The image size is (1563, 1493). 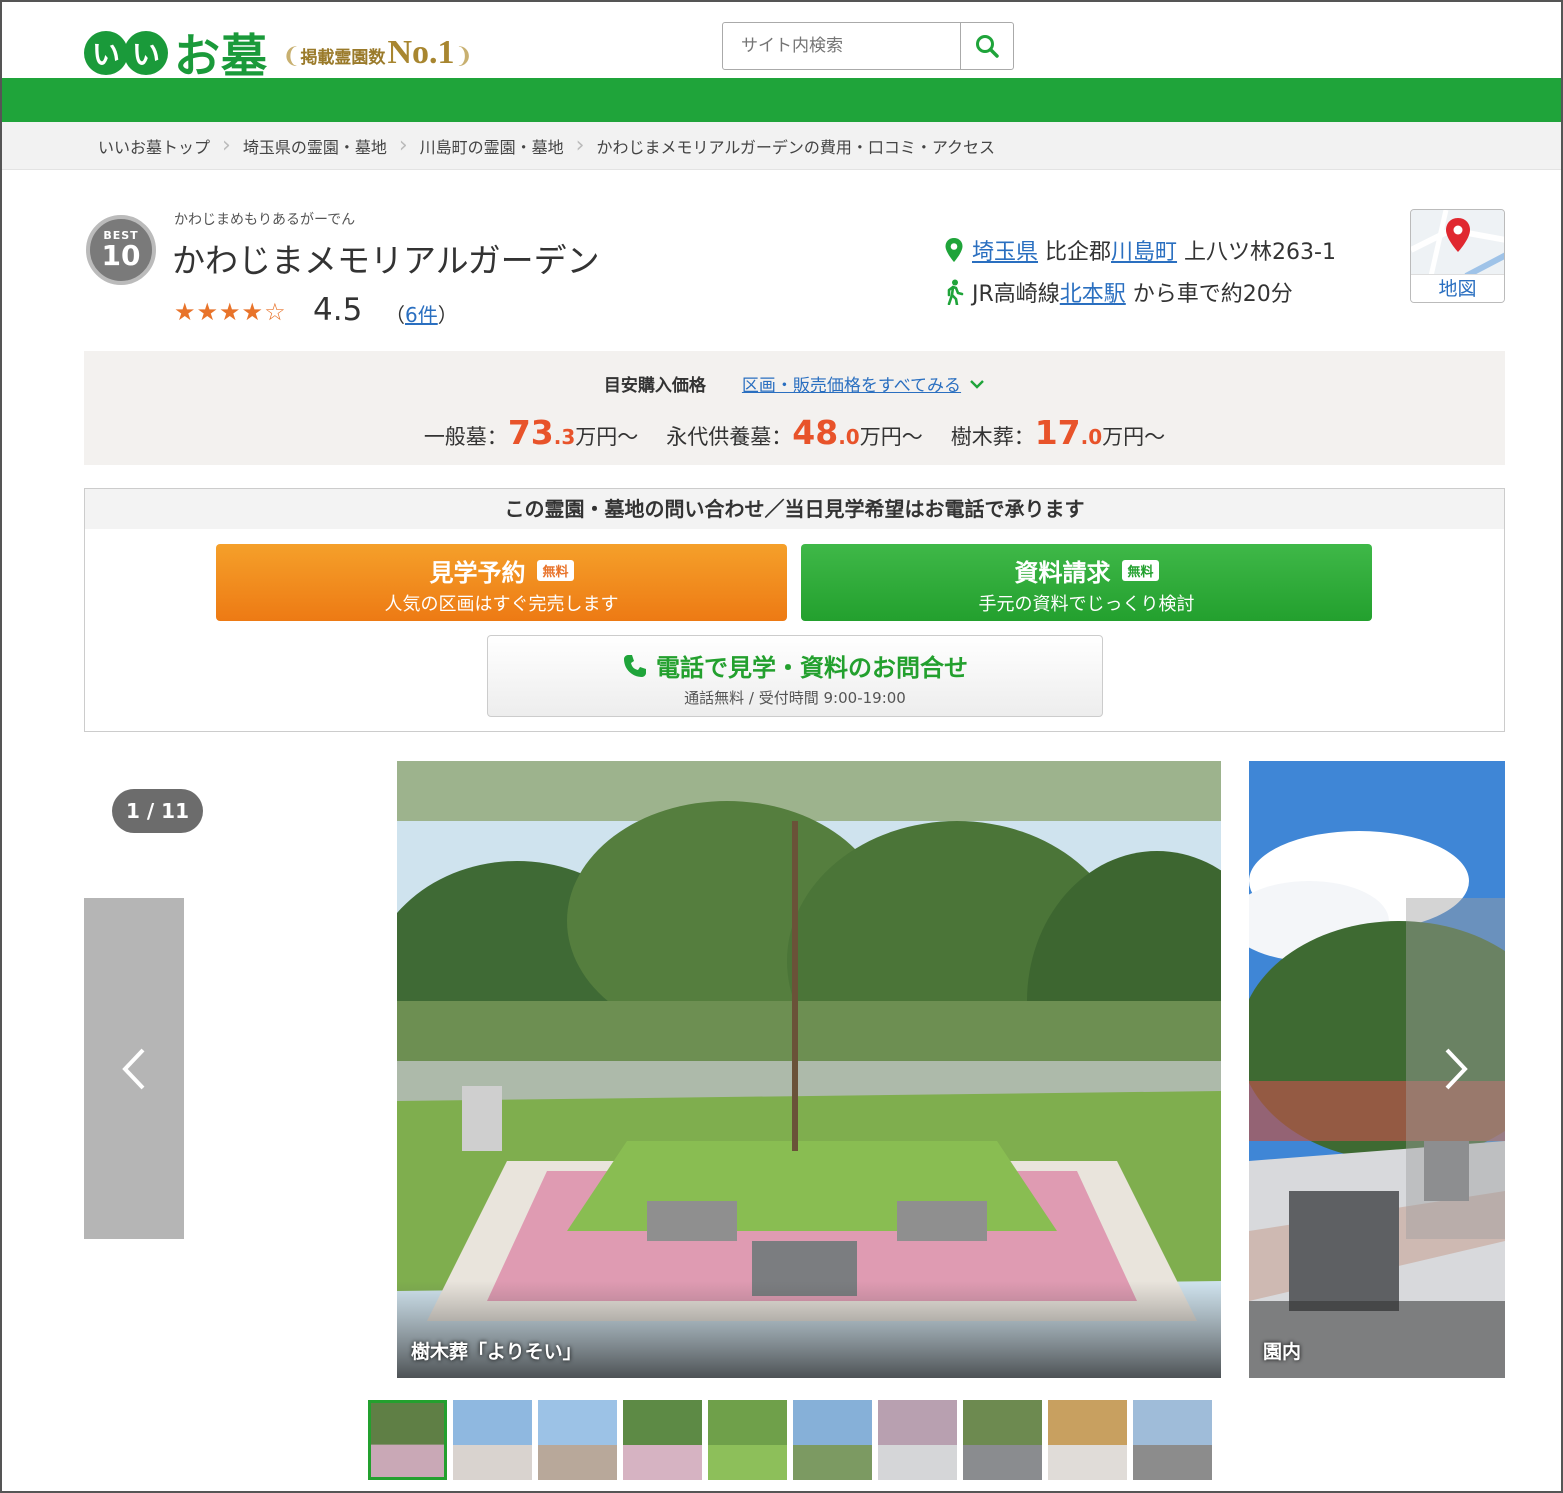 What do you see at coordinates (1093, 292) in the screenshot?
I see `access-station-link: 北本駅` at bounding box center [1093, 292].